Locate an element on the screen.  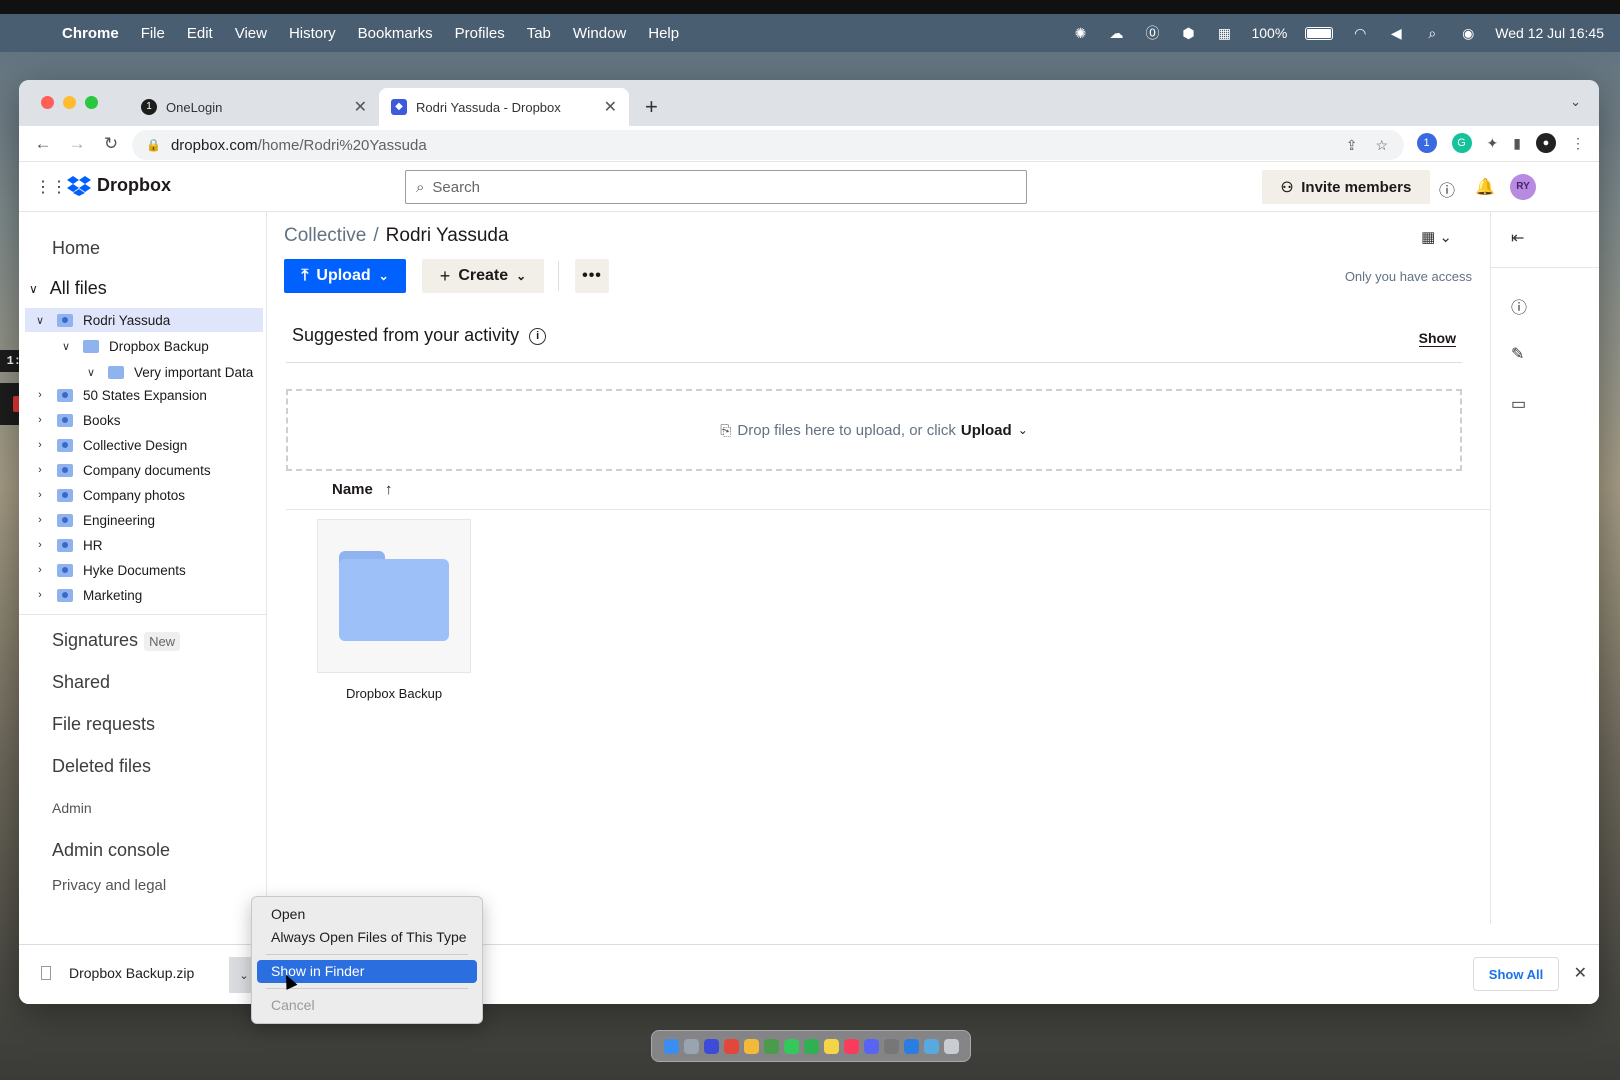
close-window-button is located at coordinates (47, 102).